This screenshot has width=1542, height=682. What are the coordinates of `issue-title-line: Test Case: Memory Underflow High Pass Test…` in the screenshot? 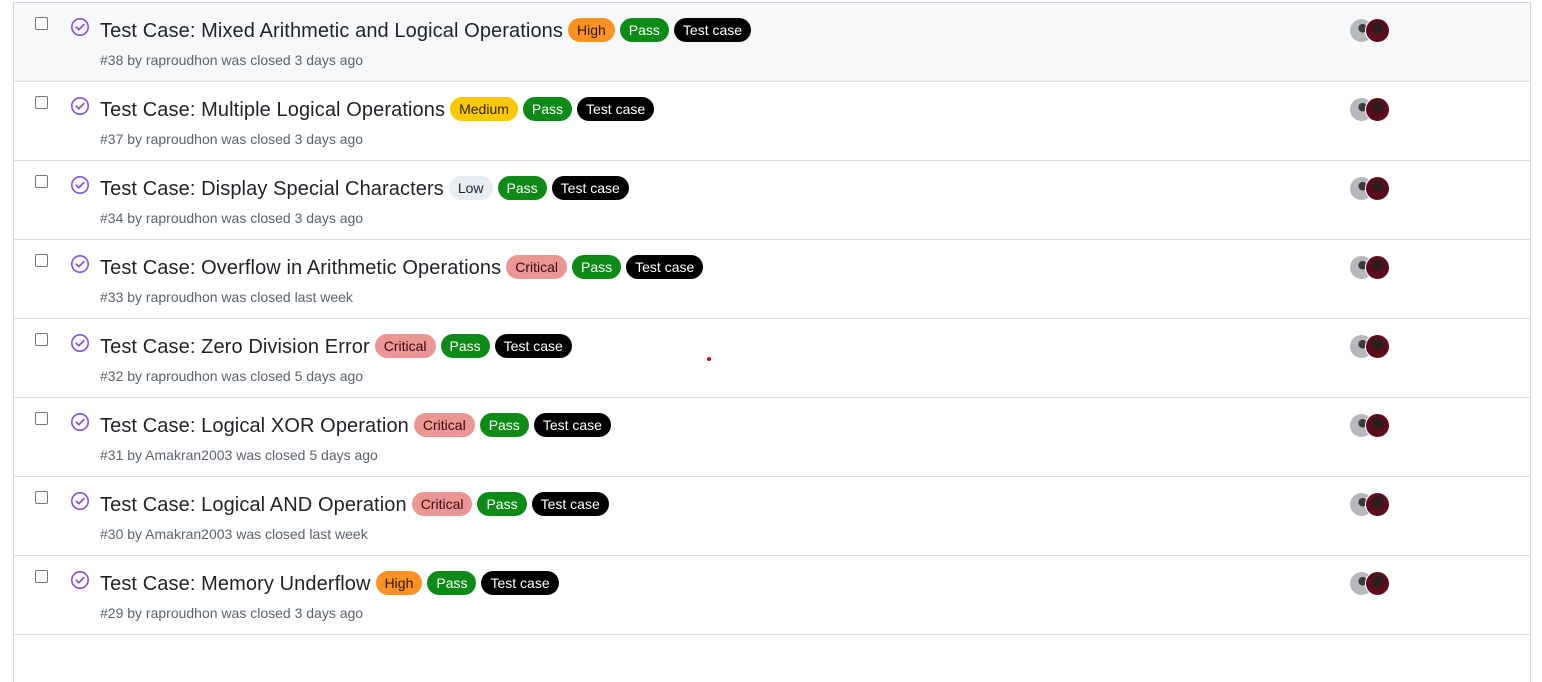 It's located at (332, 584).